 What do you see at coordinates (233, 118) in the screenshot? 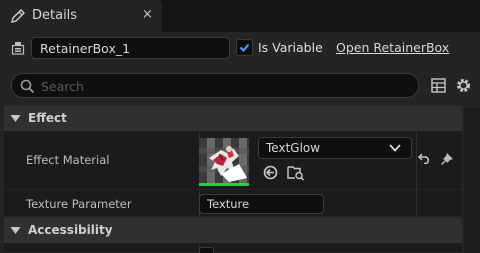
I see `section-effect: Effect` at bounding box center [233, 118].